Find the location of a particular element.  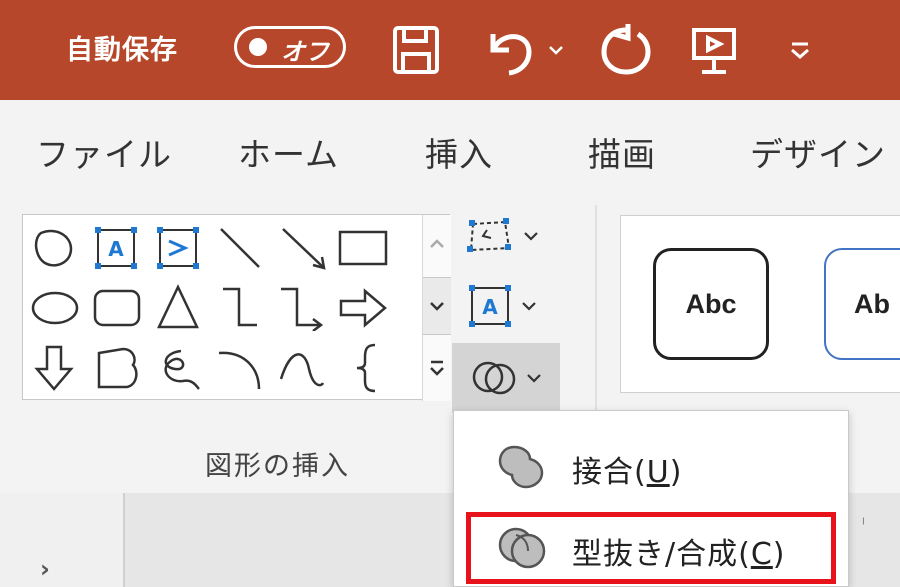

shape-styles-gallery: Abc Ab is located at coordinates (760, 304).